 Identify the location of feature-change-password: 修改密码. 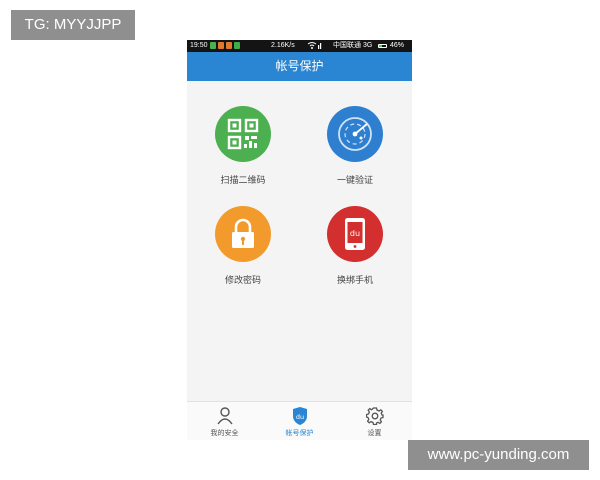
(243, 246).